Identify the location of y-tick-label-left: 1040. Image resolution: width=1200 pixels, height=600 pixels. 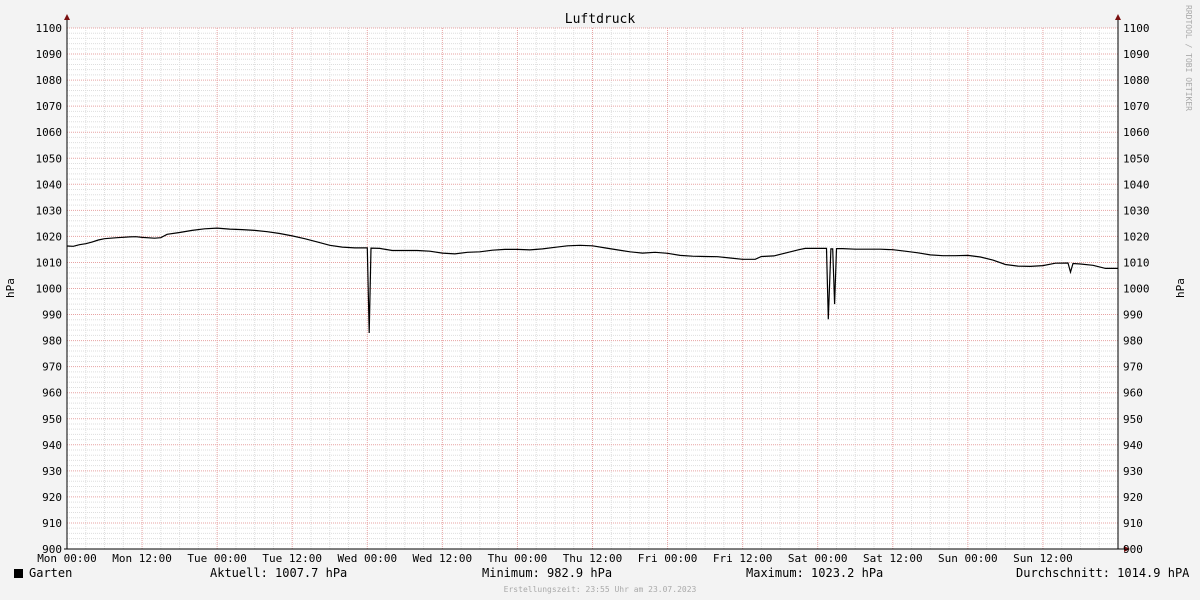
(49, 184).